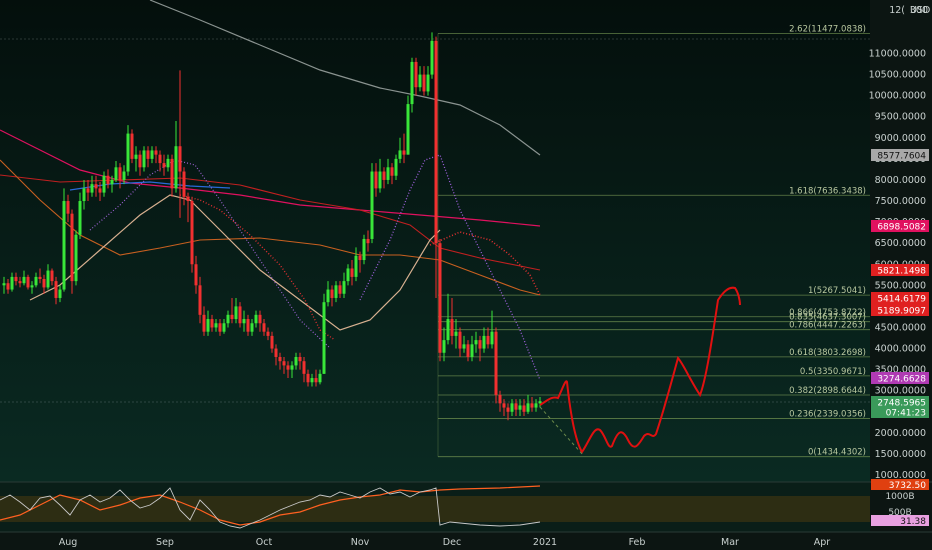  Describe the element at coordinates (919, 10) in the screenshot. I see `menu-label: 300` at that location.